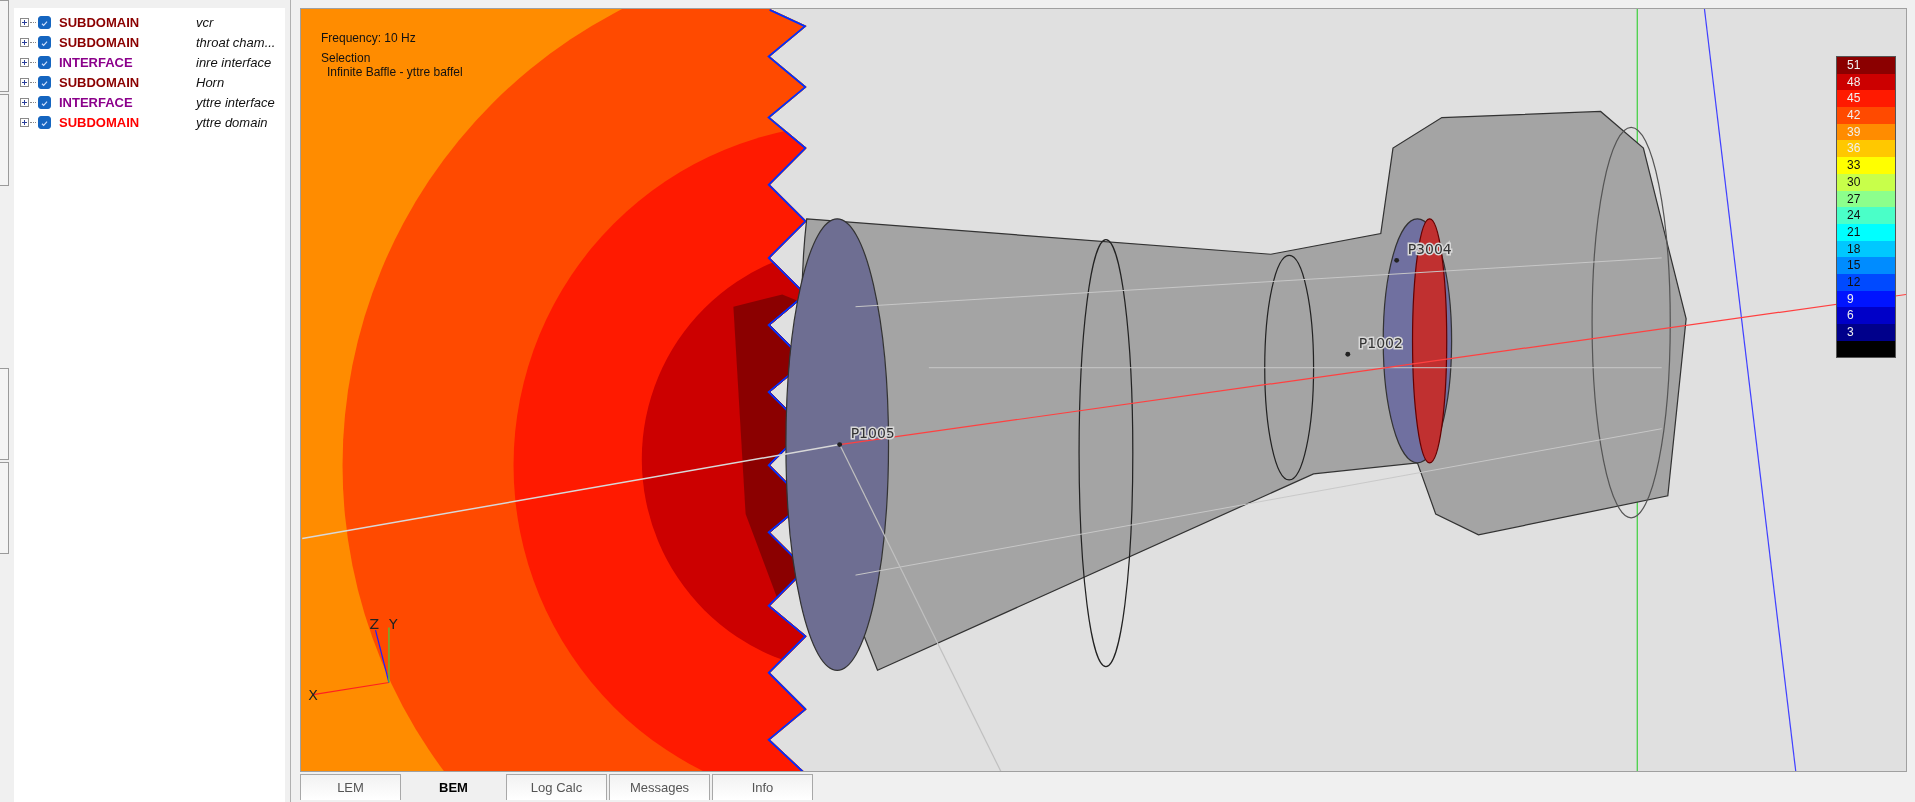  What do you see at coordinates (393, 623) in the screenshot?
I see `axis-label: Y` at bounding box center [393, 623].